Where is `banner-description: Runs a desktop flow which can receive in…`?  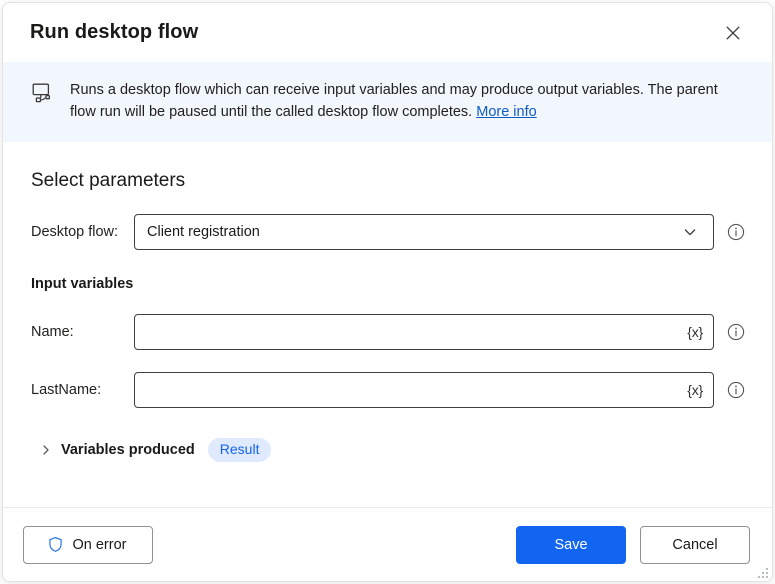 banner-description: Runs a desktop flow which can receive in… is located at coordinates (394, 101).